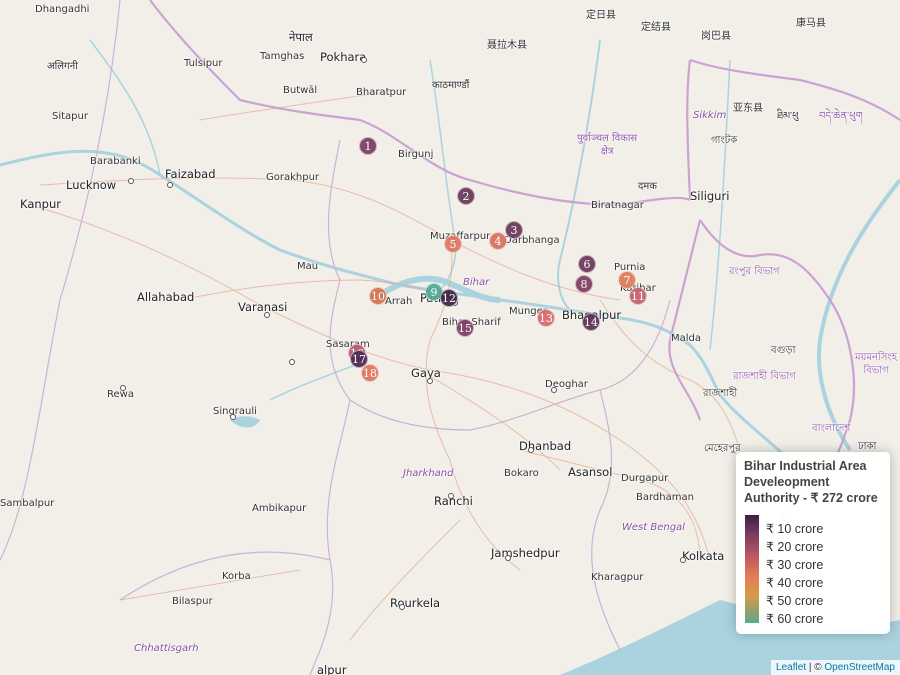  I want to click on marker-5: 5, so click(453, 244).